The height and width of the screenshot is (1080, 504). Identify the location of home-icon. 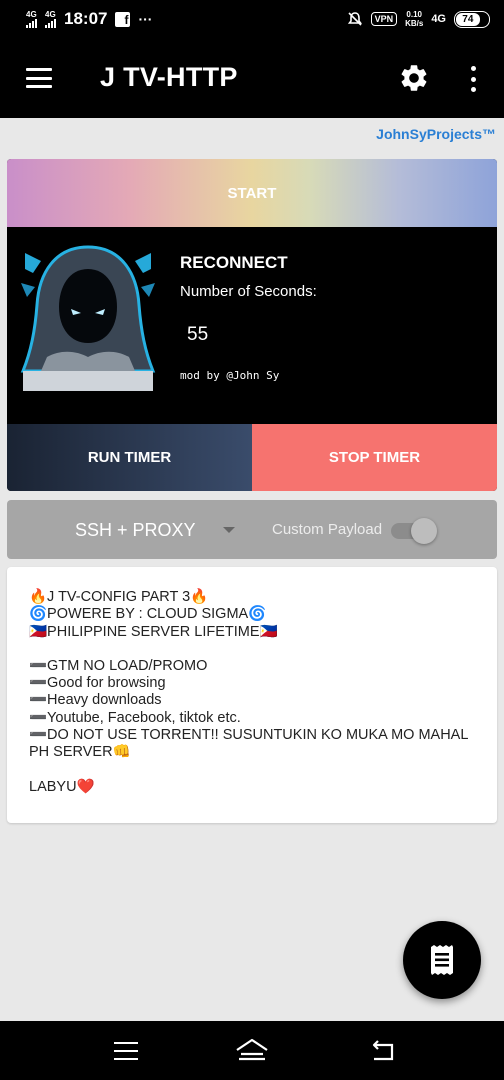
(252, 1051).